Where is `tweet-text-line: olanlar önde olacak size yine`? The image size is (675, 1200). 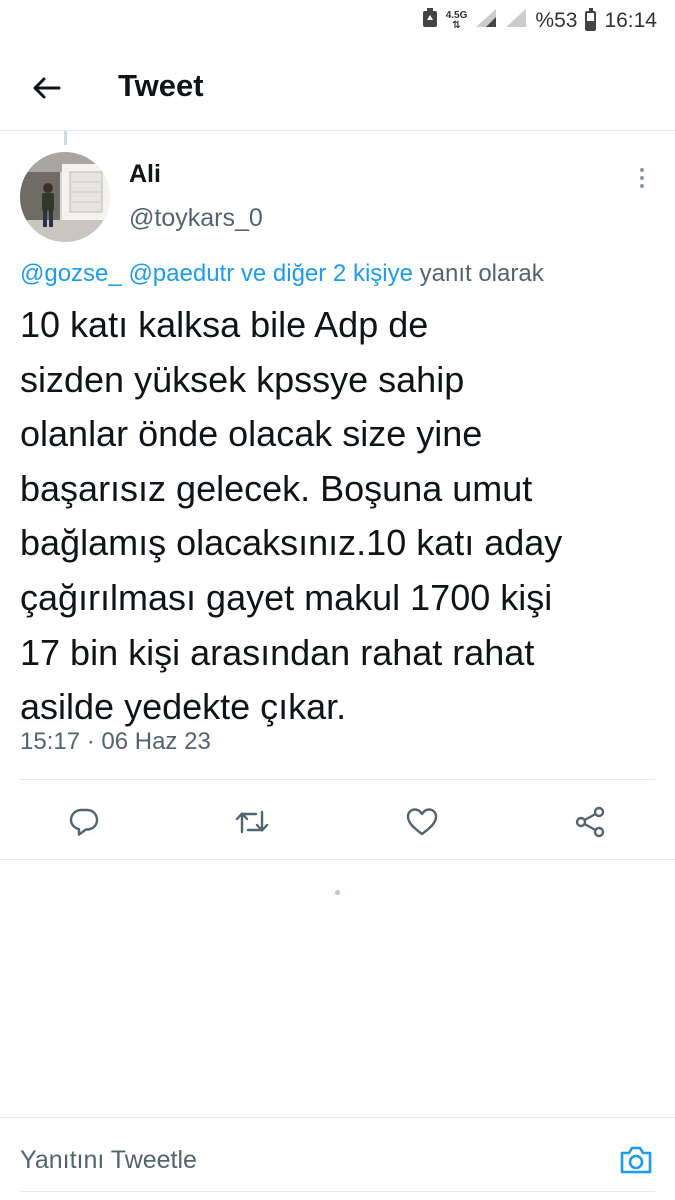
tweet-text-line: olanlar önde olacak size yine is located at coordinates (251, 434).